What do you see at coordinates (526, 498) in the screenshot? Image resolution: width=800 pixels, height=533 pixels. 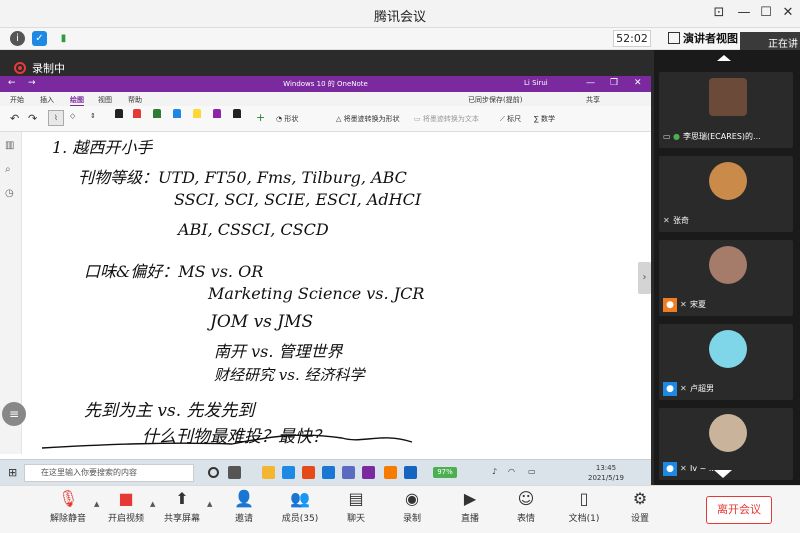 I see `emoji-icon: ☺` at bounding box center [526, 498].